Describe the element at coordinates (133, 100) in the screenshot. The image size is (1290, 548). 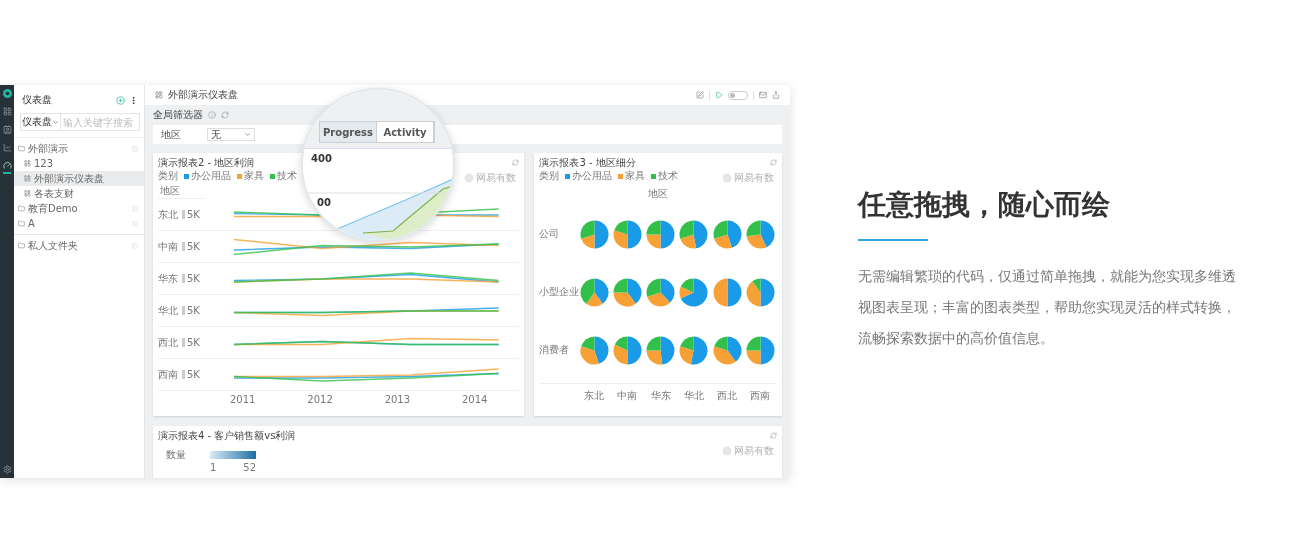
I see `more-icon` at that location.